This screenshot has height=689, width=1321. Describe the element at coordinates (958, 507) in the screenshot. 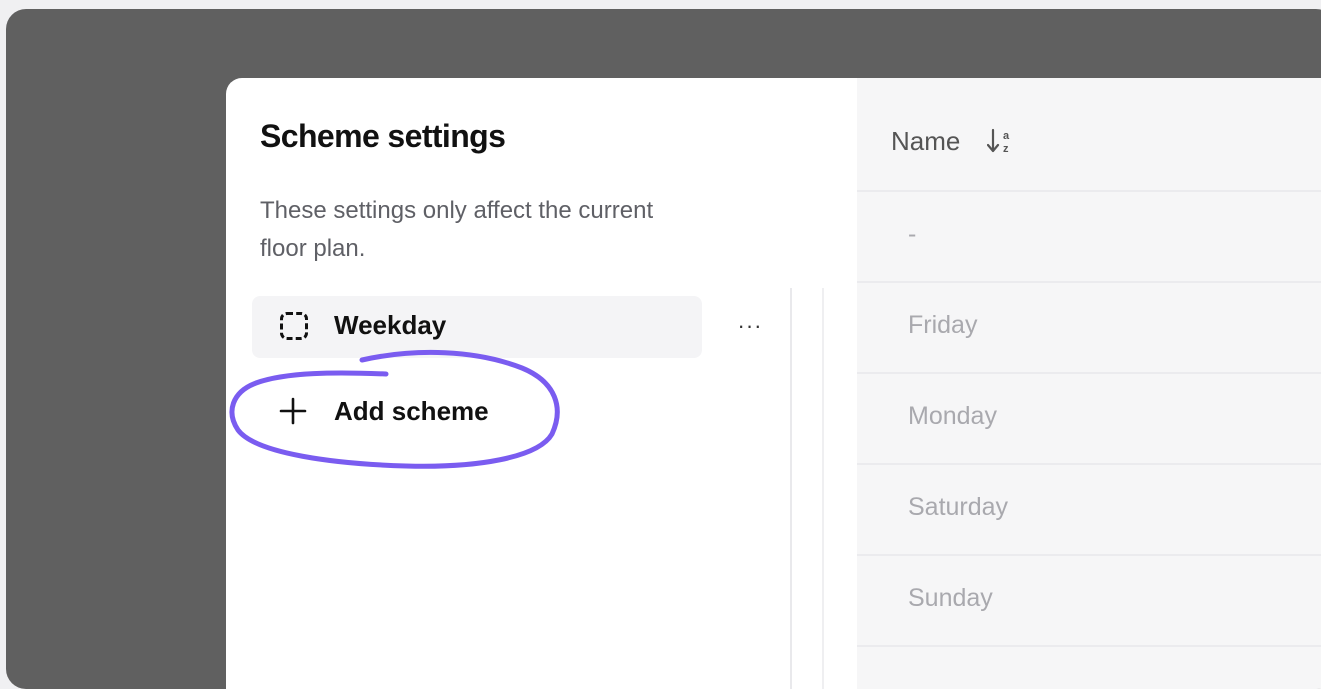

I see `row-label: Saturday` at that location.